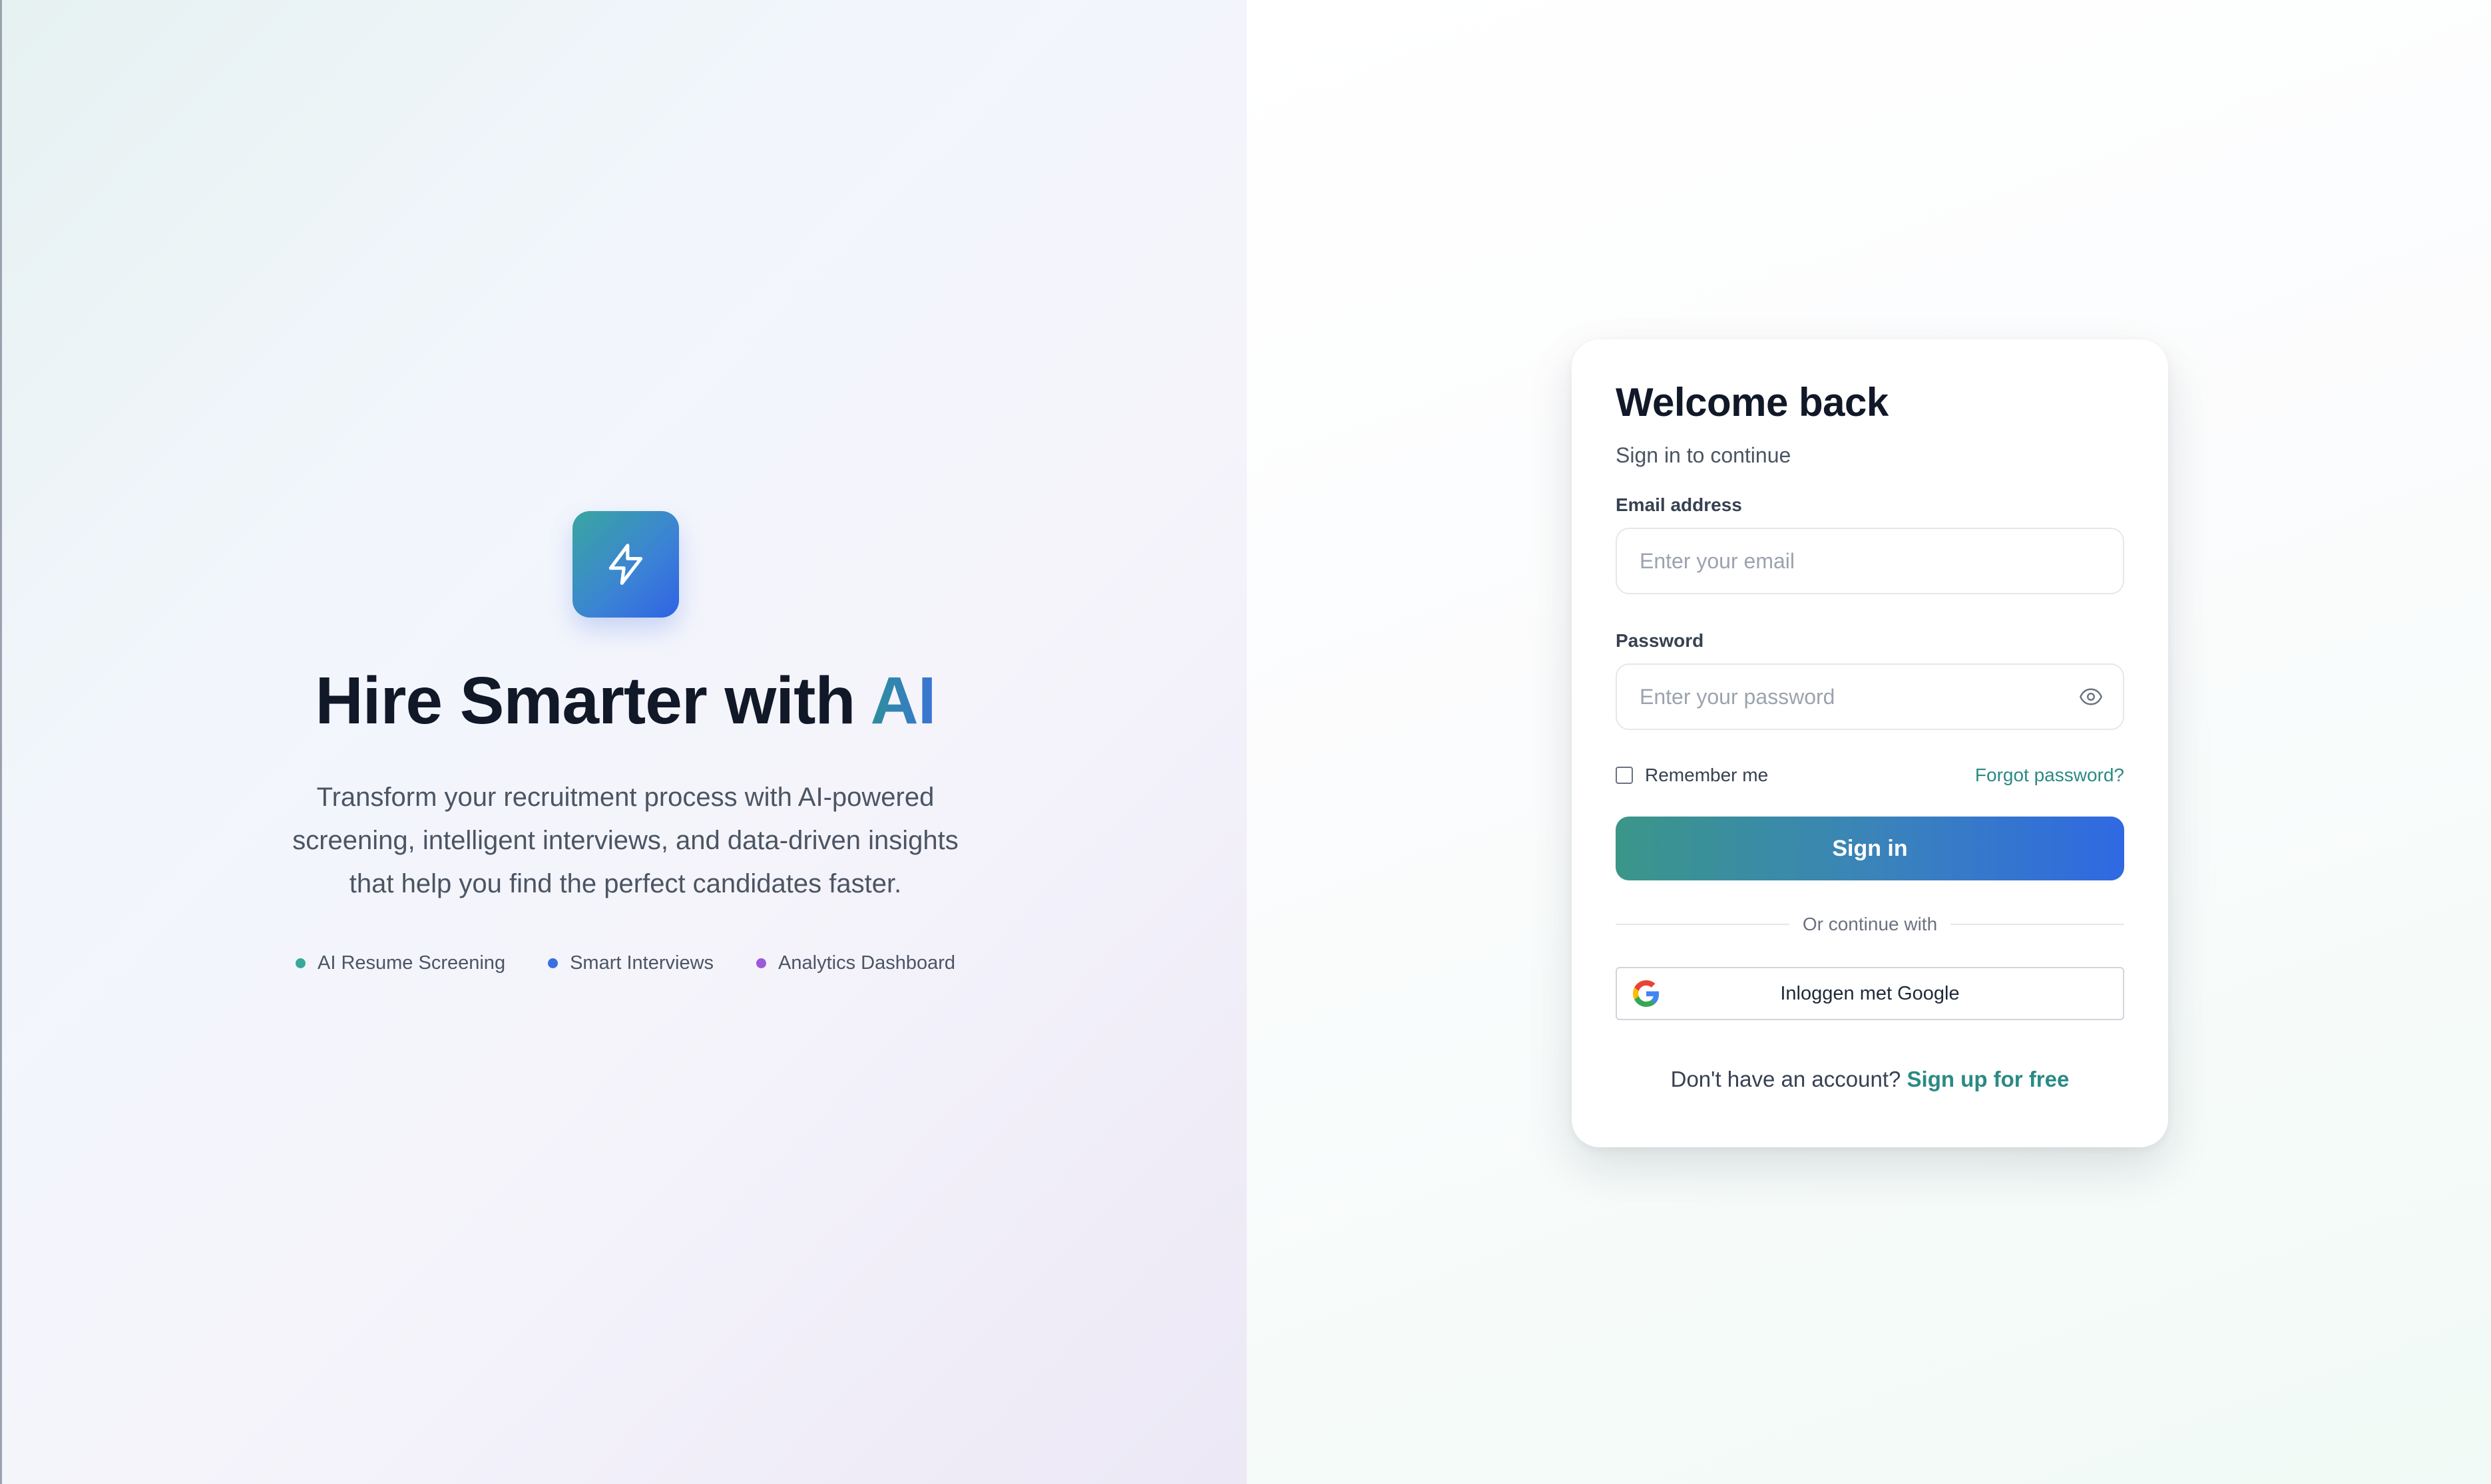  I want to click on signup-prompt: Don't have an account?, so click(1788, 1079).